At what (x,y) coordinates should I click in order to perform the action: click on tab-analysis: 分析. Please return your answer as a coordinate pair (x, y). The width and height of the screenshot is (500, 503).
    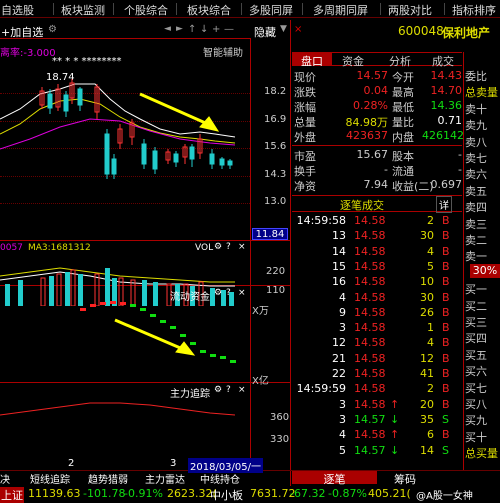
    Looking at the image, I should click on (400, 61).